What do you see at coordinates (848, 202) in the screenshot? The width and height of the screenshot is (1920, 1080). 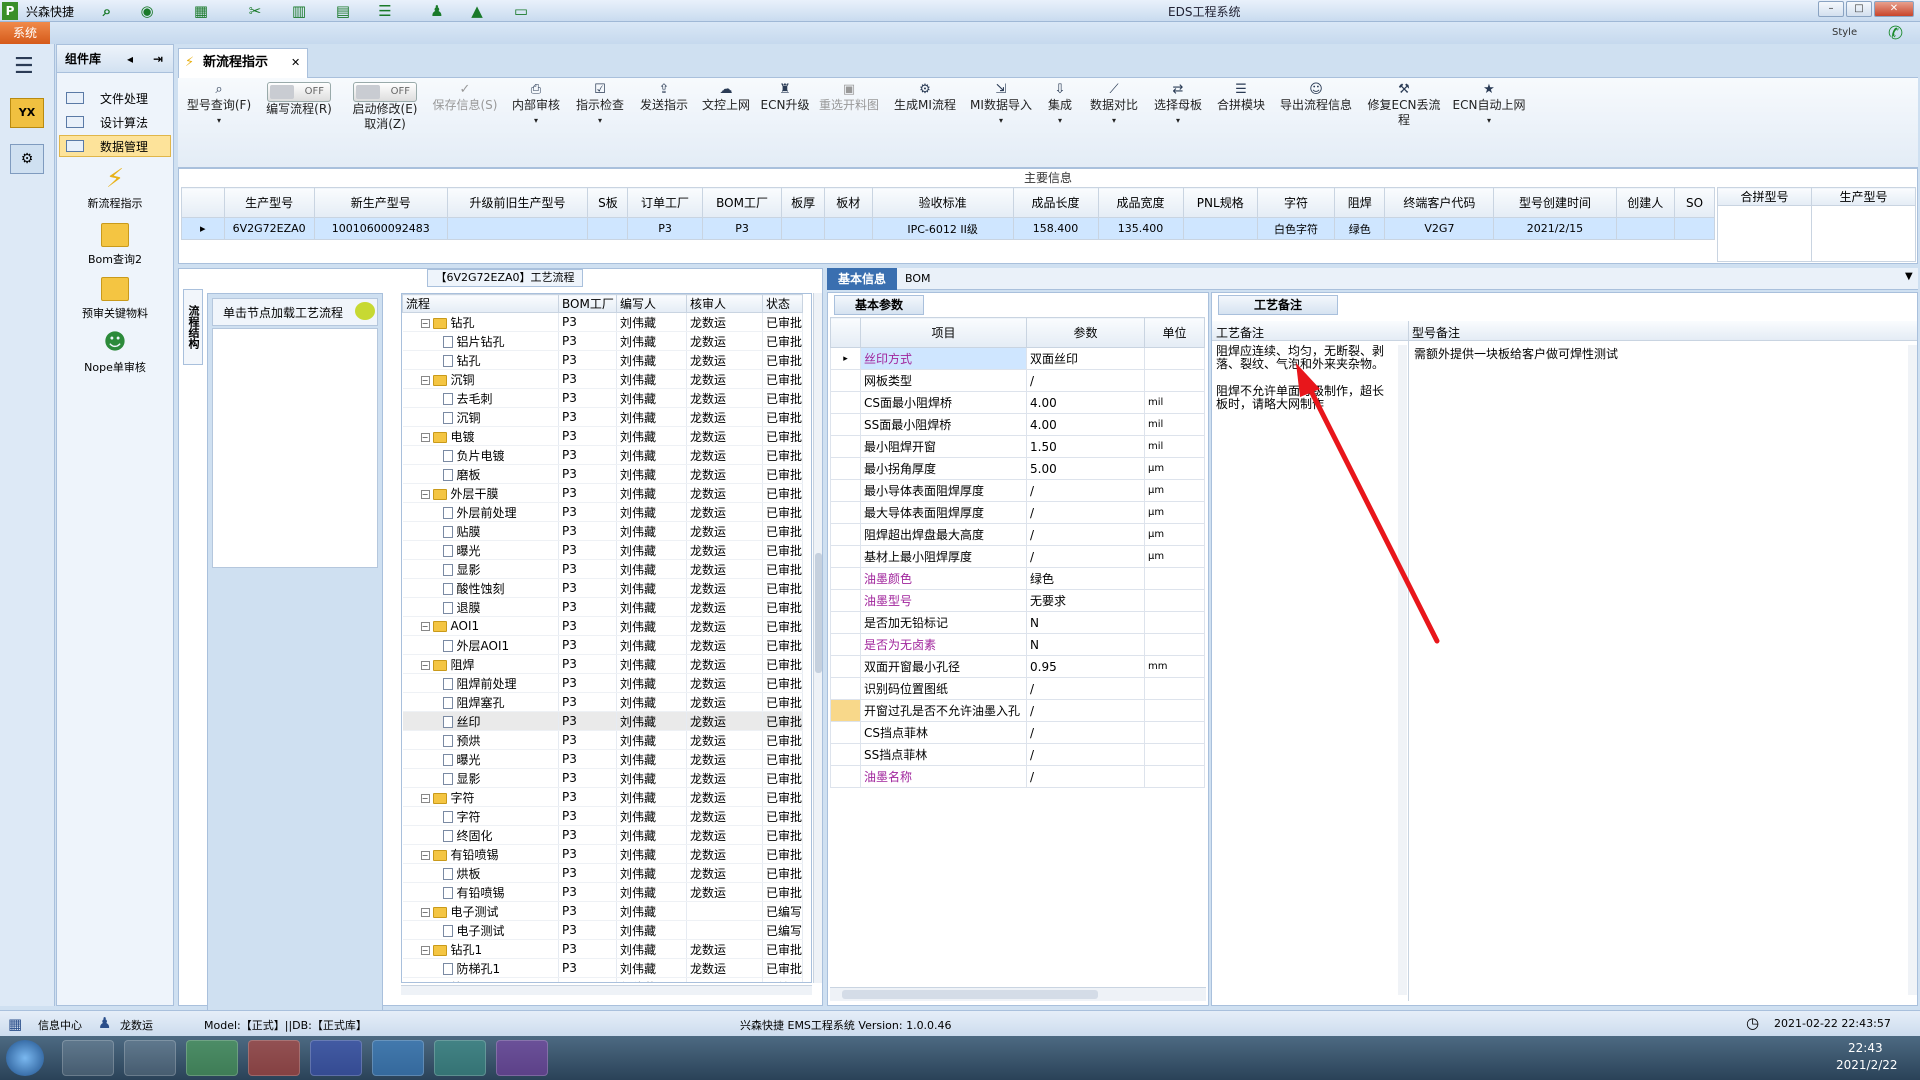 I see `column-header: 板材` at bounding box center [848, 202].